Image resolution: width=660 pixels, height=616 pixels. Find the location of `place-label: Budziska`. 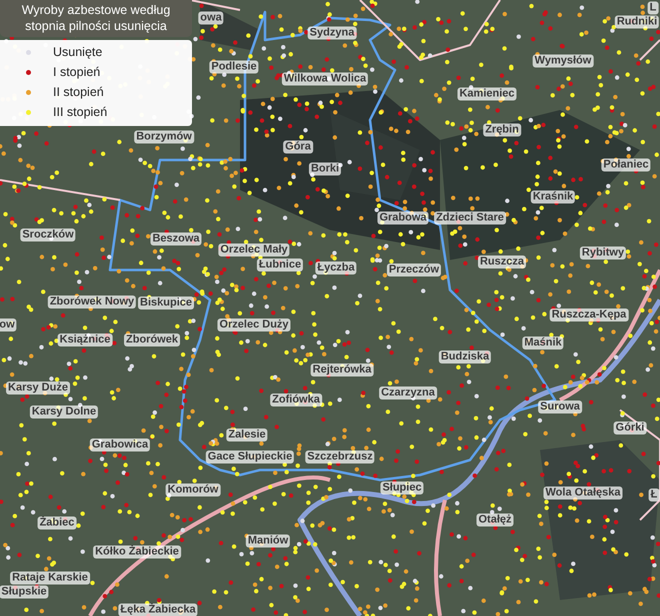

place-label: Budziska is located at coordinates (465, 357).